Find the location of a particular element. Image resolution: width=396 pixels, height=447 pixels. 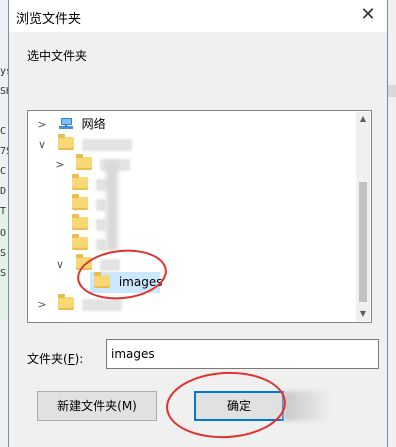

background-text: D is located at coordinates (3, 191).